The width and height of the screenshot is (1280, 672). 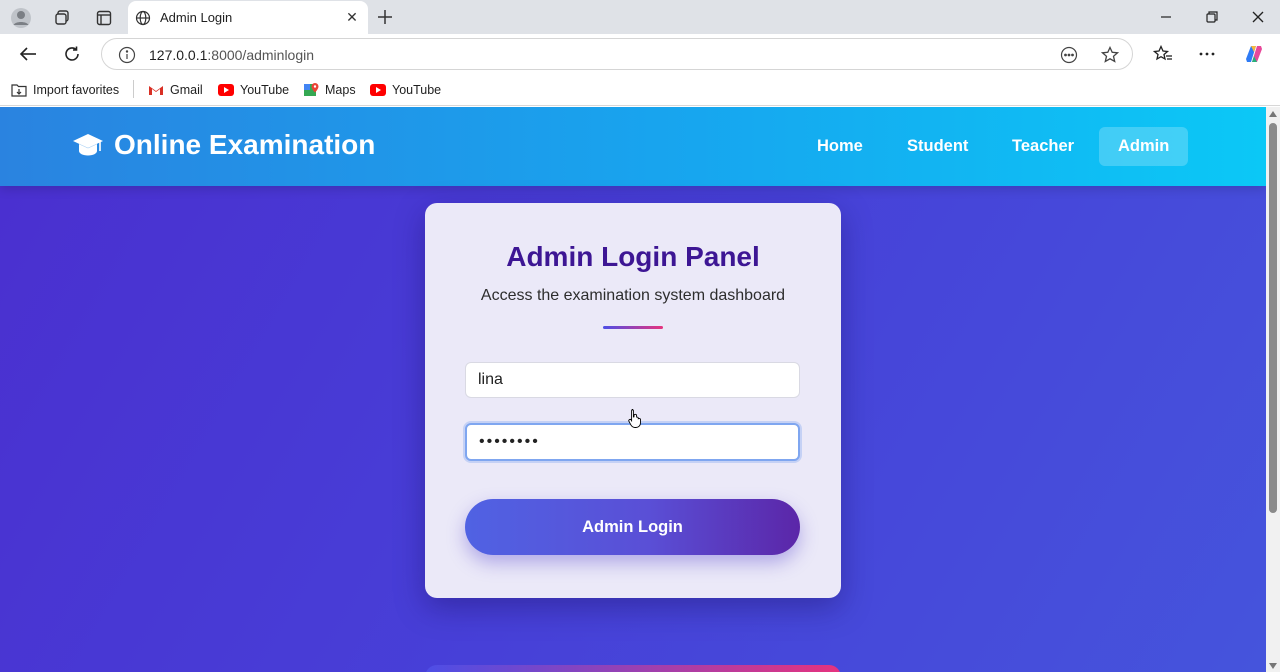 What do you see at coordinates (352, 18) in the screenshot?
I see `close-tab-icon: ✕` at bounding box center [352, 18].